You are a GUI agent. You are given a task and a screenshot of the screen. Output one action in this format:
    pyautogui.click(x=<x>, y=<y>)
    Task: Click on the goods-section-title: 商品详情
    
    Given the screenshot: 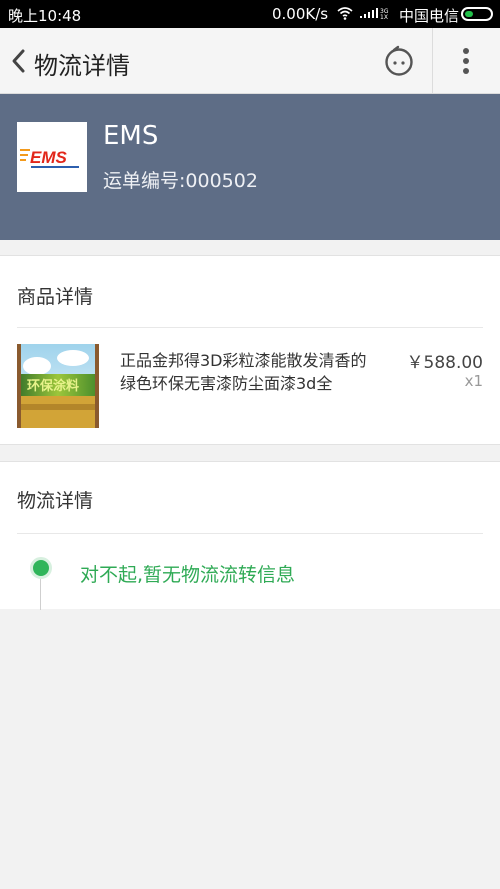 What is the action you would take?
    pyautogui.click(x=55, y=297)
    